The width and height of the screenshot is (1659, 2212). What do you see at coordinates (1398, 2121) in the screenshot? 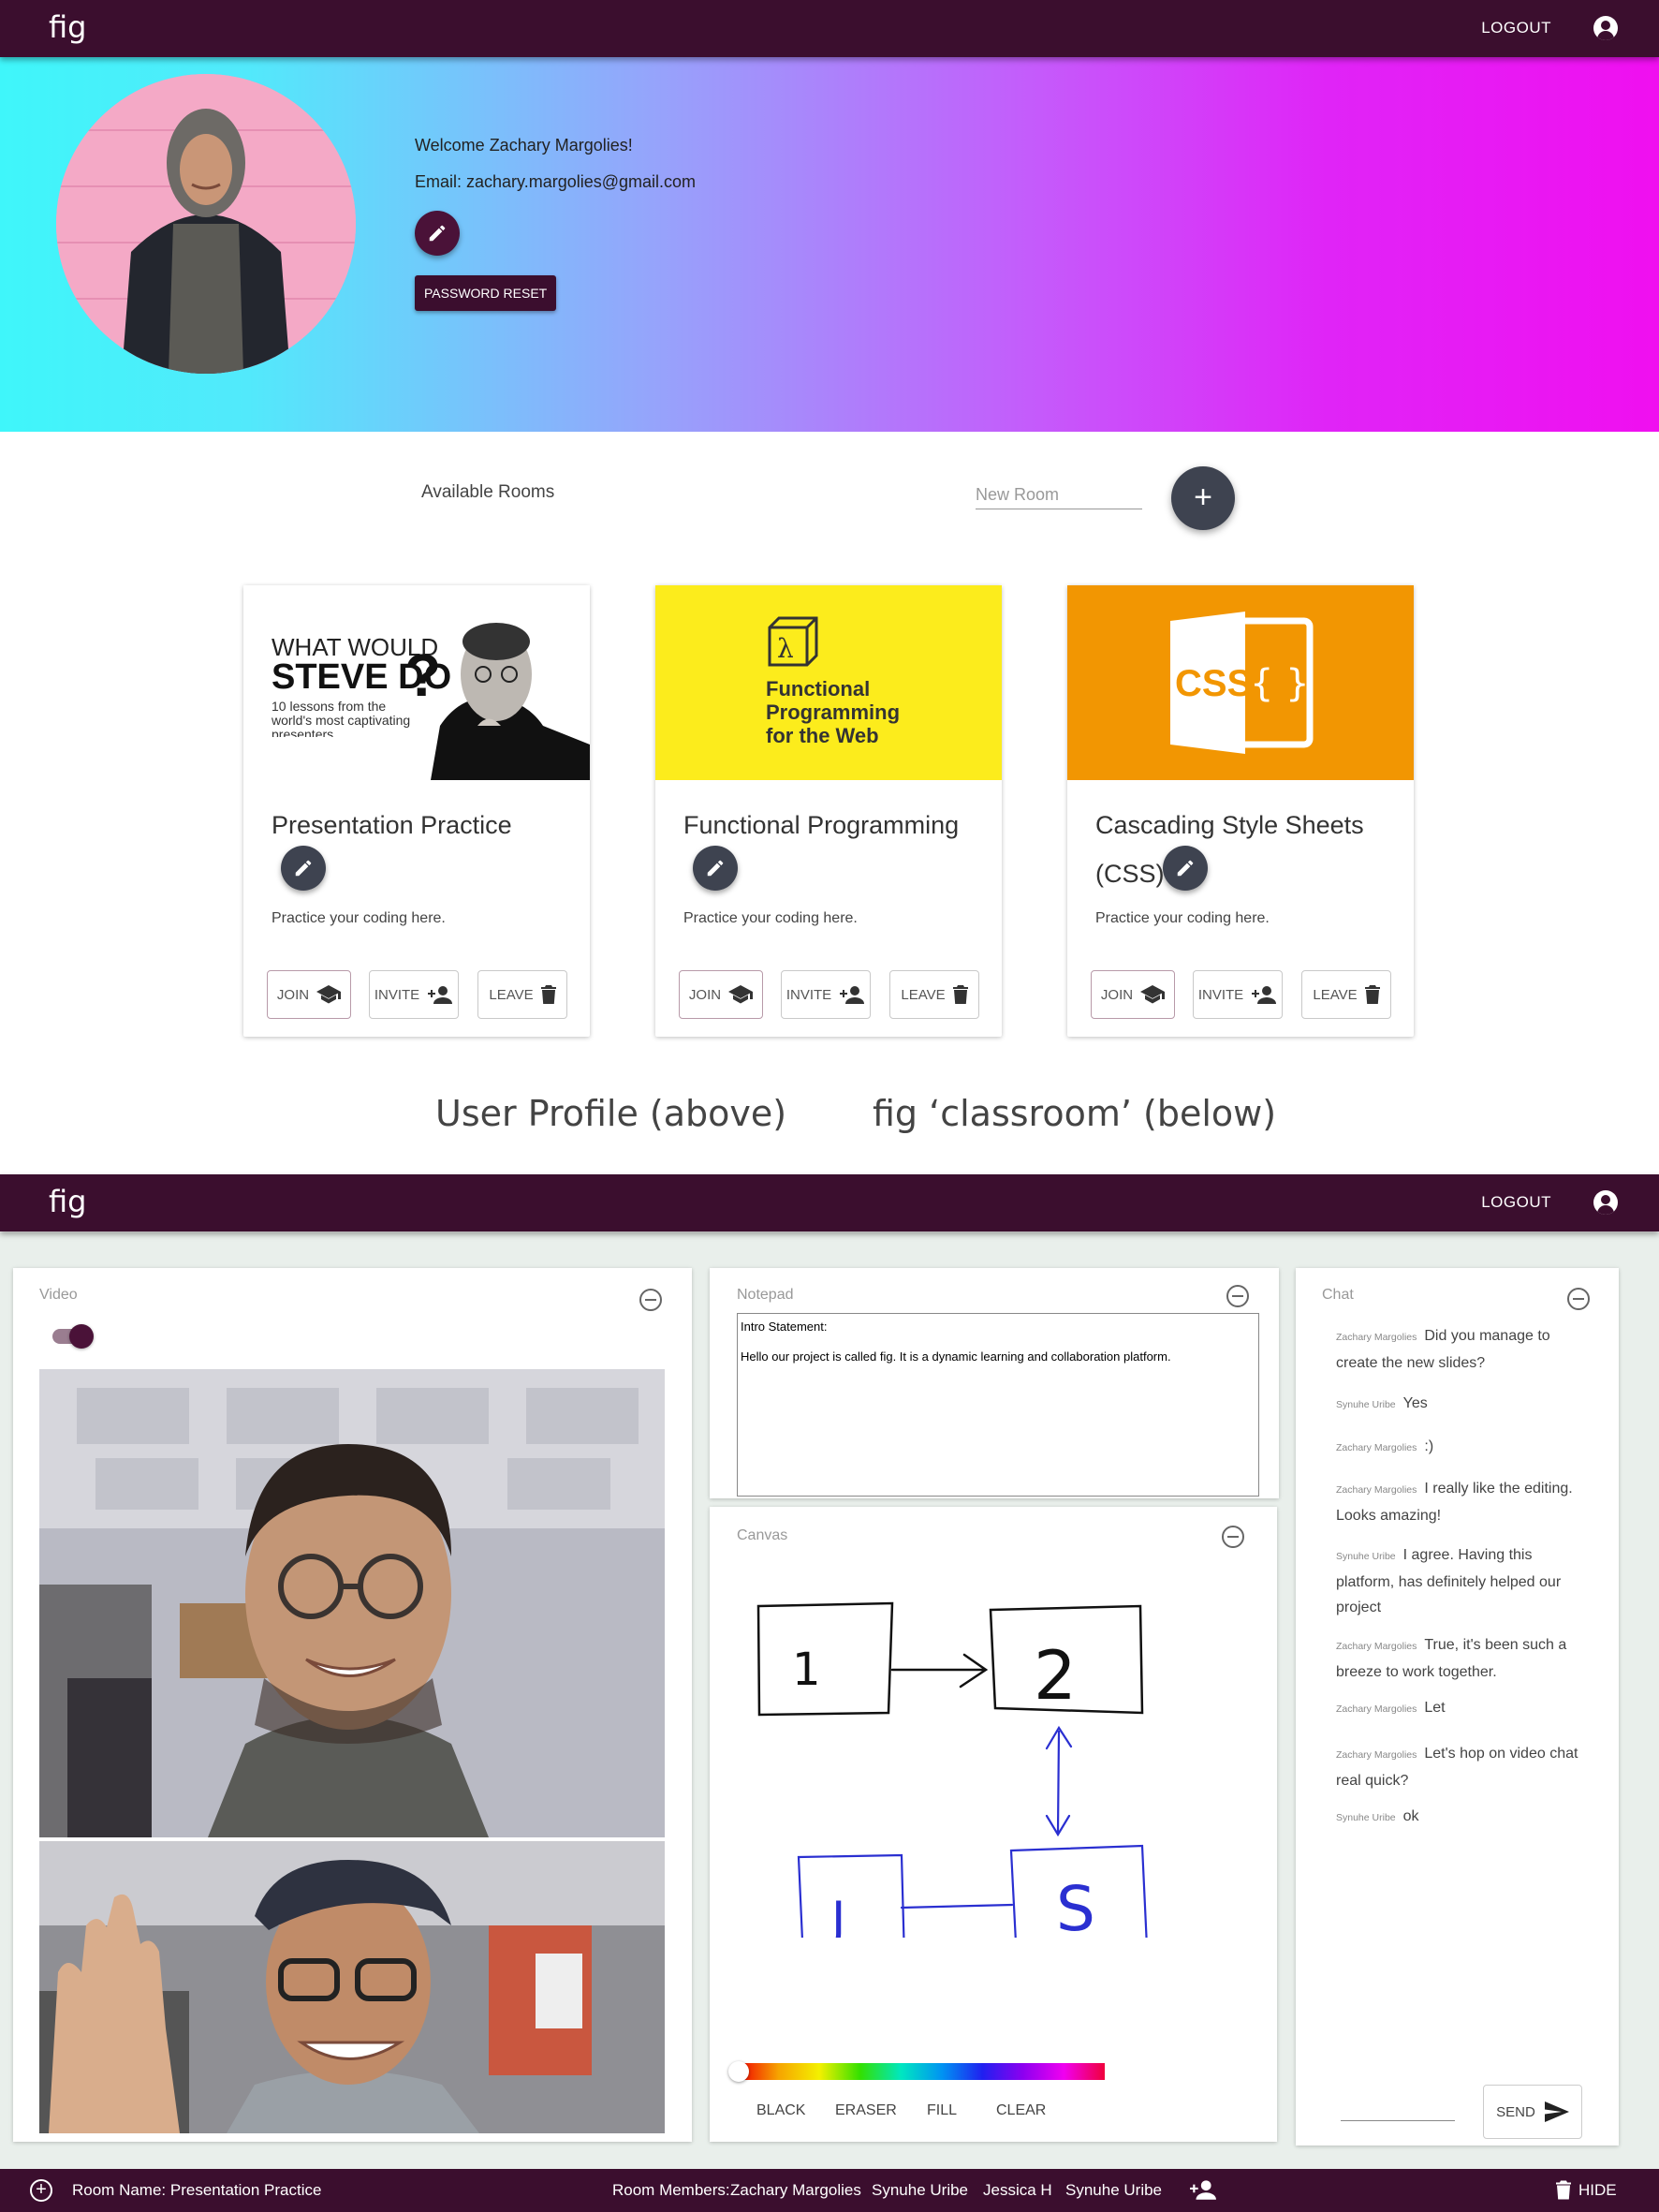
I see `chat-message-input` at bounding box center [1398, 2121].